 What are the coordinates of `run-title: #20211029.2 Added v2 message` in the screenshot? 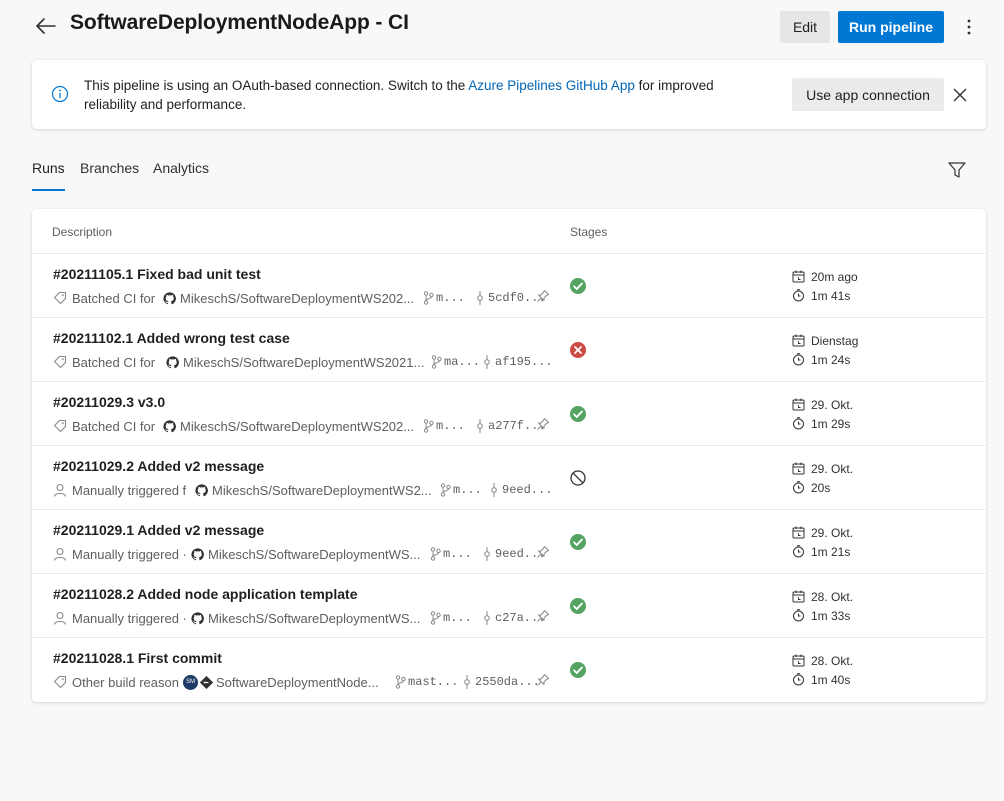 It's located at (158, 466).